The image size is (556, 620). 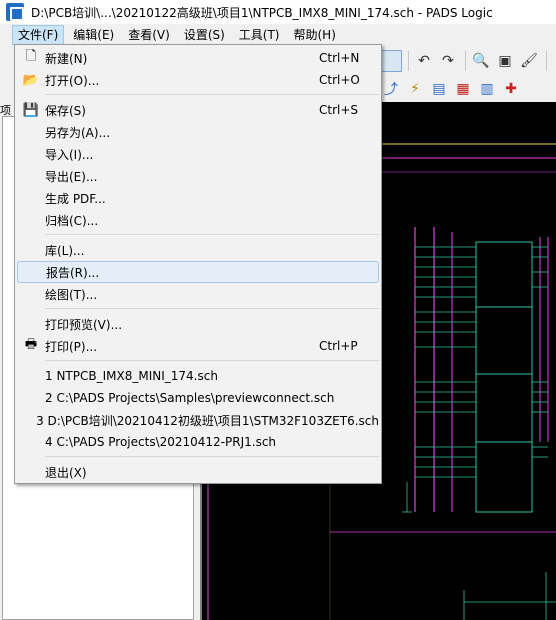 What do you see at coordinates (7, 109) in the screenshot?
I see `panel-tab-label: 项` at bounding box center [7, 109].